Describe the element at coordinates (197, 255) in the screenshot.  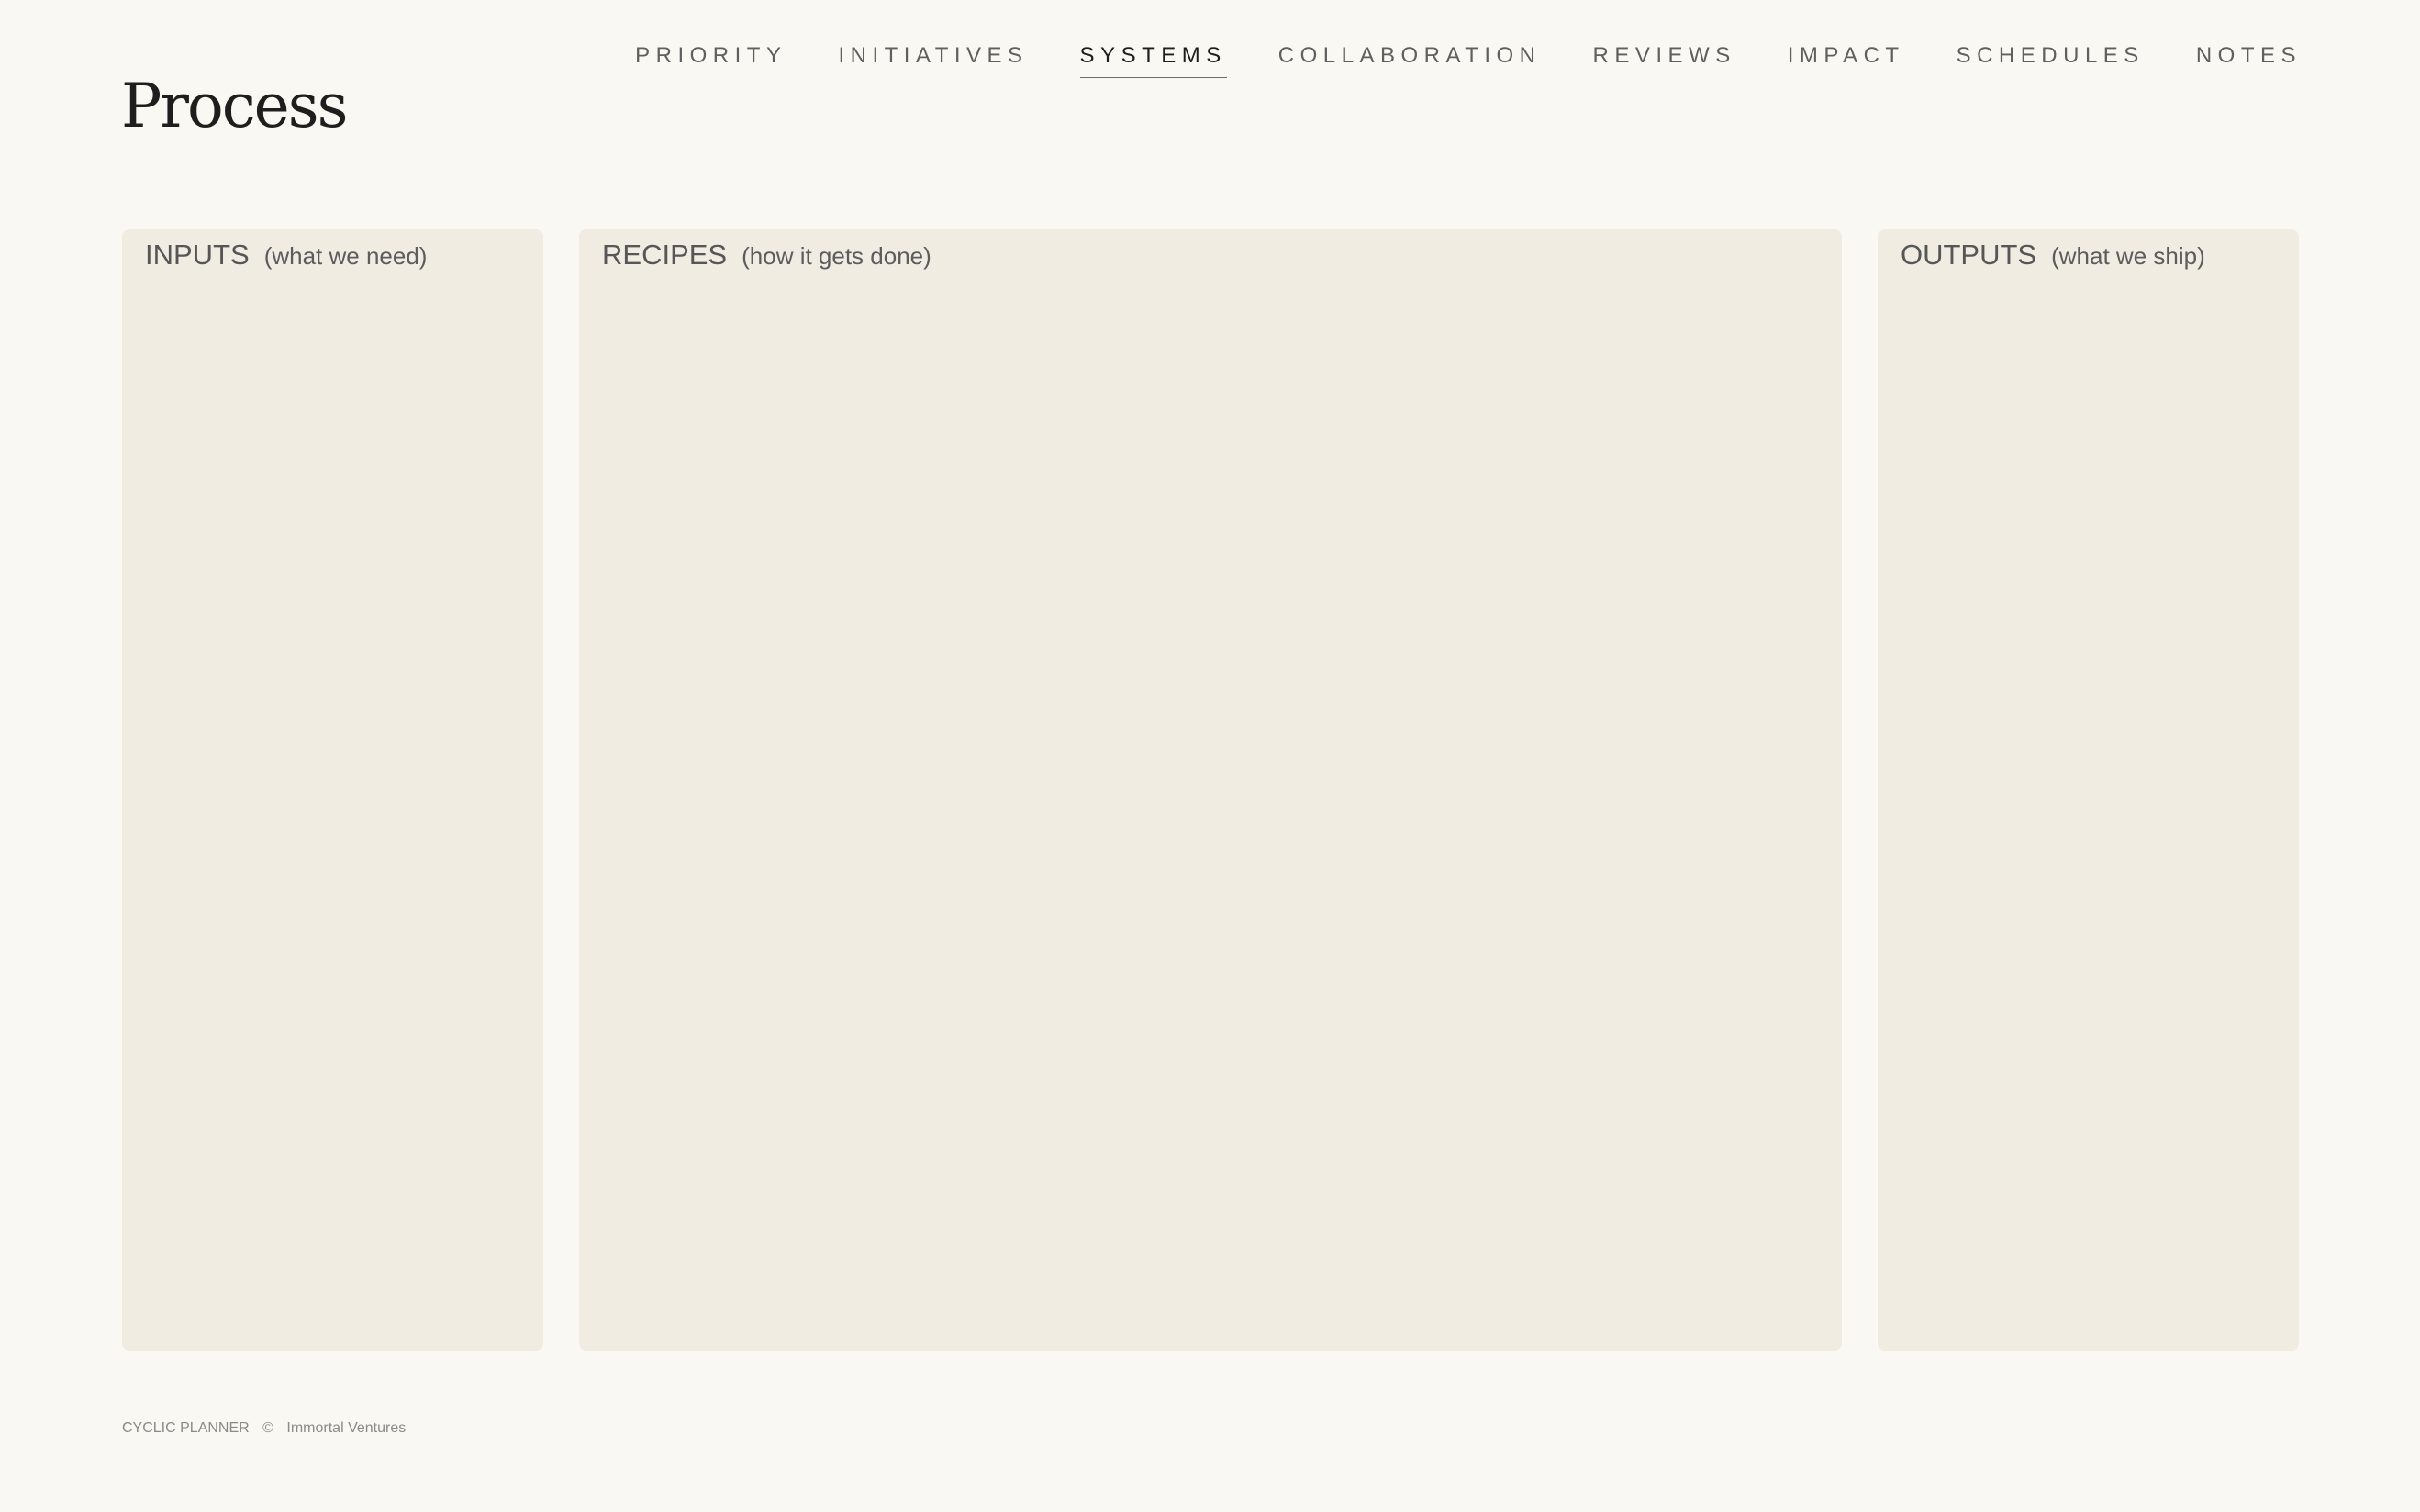
I see `inputs-panel-title: INPUTS` at that location.